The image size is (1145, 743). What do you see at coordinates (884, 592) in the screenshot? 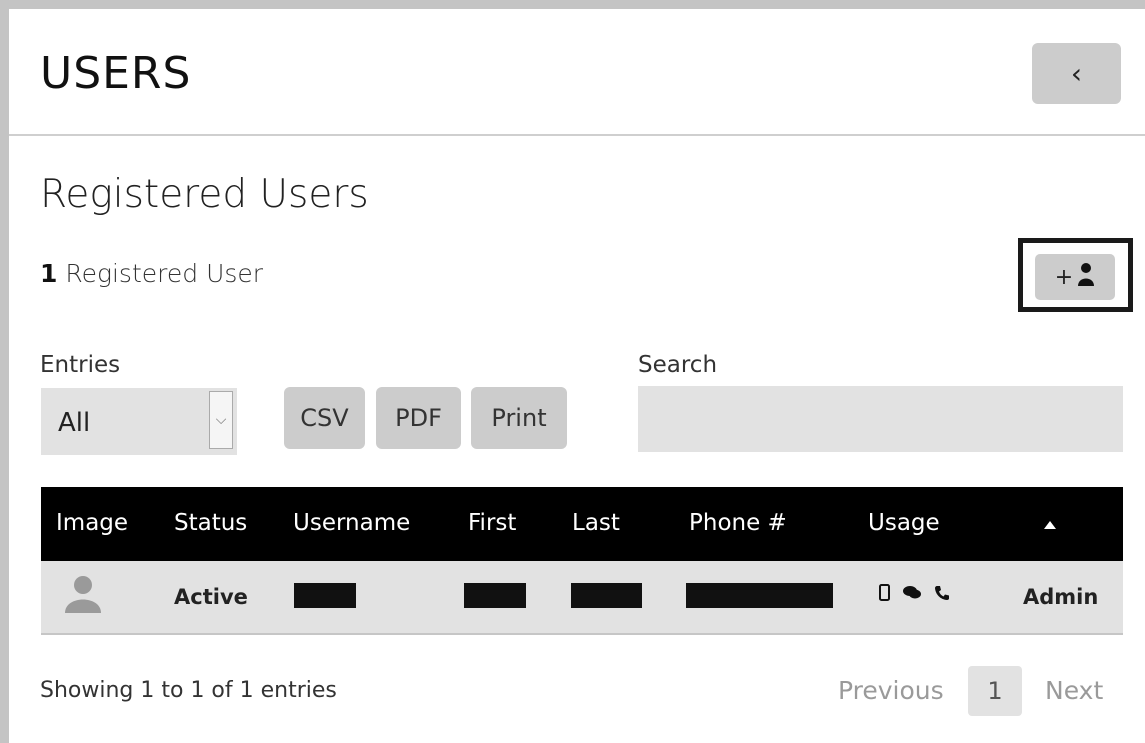
I see `mobile-icon` at bounding box center [884, 592].